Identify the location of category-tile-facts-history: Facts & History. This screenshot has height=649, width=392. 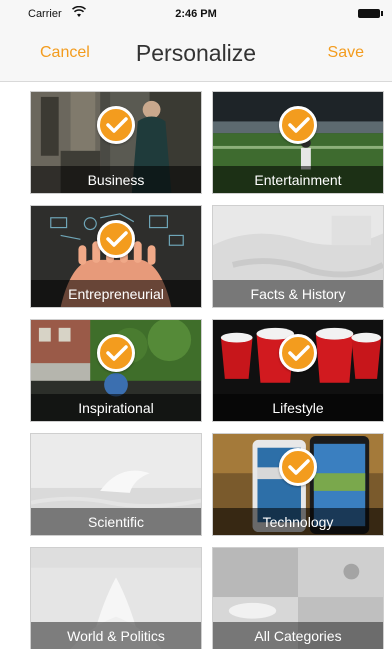
(298, 256).